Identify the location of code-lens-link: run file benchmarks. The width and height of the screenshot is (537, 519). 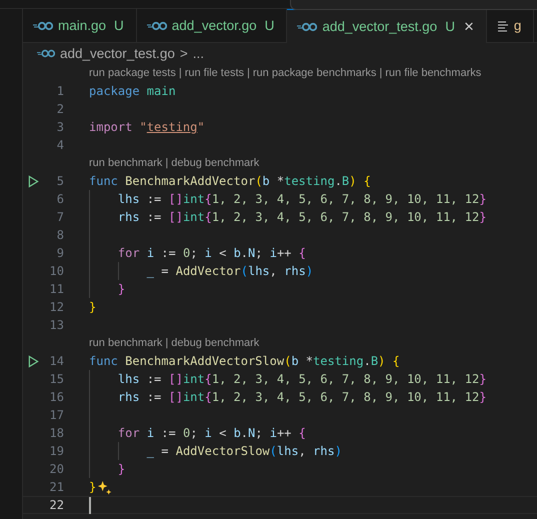
(433, 73).